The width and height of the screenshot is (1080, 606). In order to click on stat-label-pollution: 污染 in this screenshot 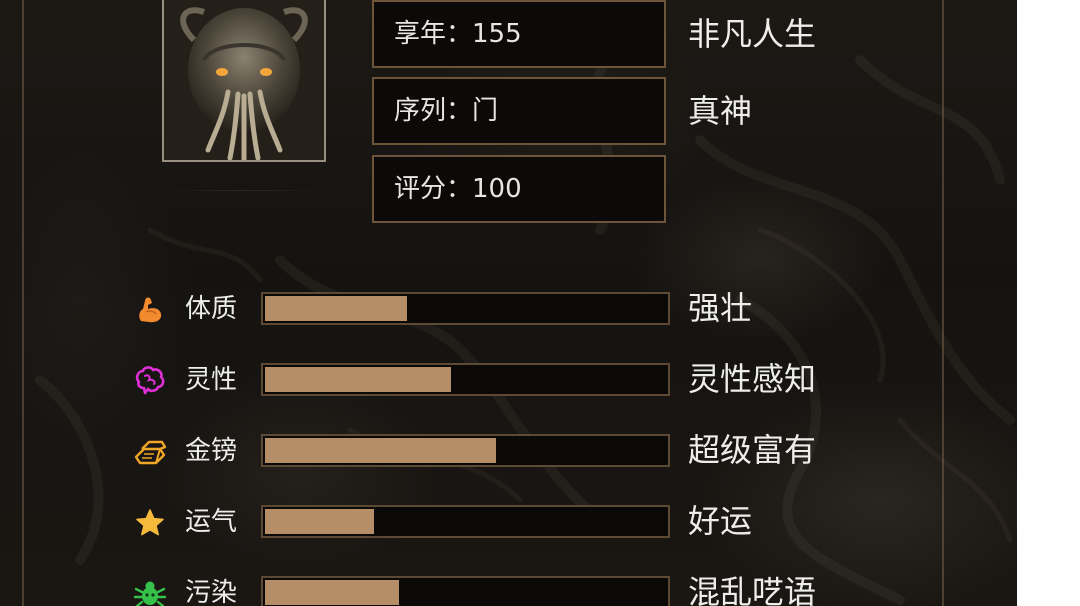, I will do `click(211, 592)`.